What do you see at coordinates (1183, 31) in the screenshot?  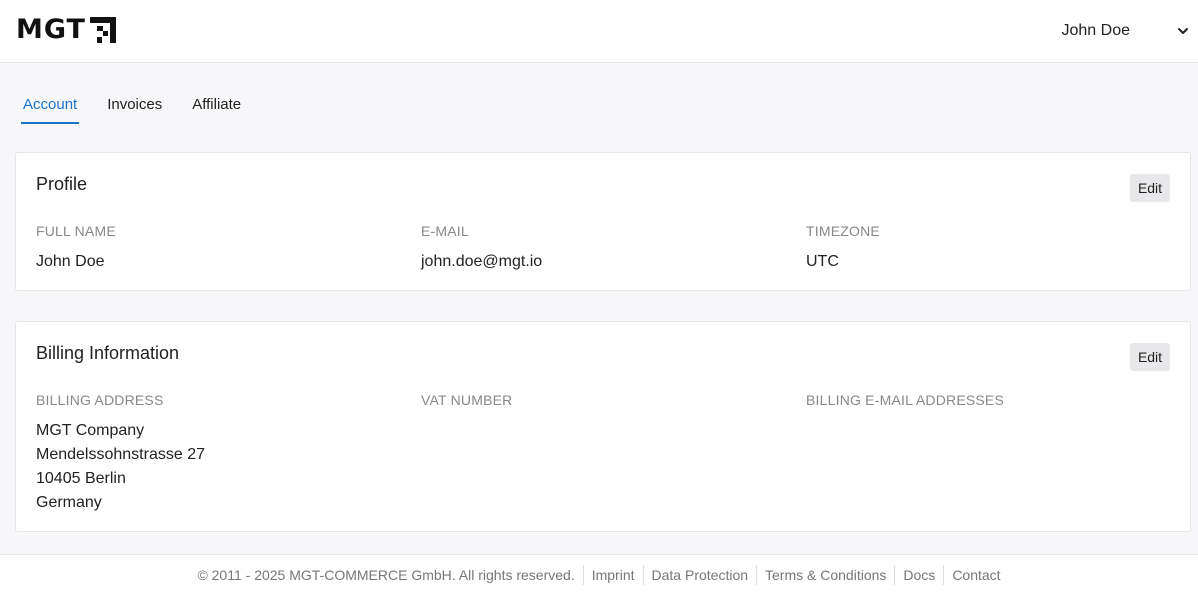 I see `chevron-down-icon` at bounding box center [1183, 31].